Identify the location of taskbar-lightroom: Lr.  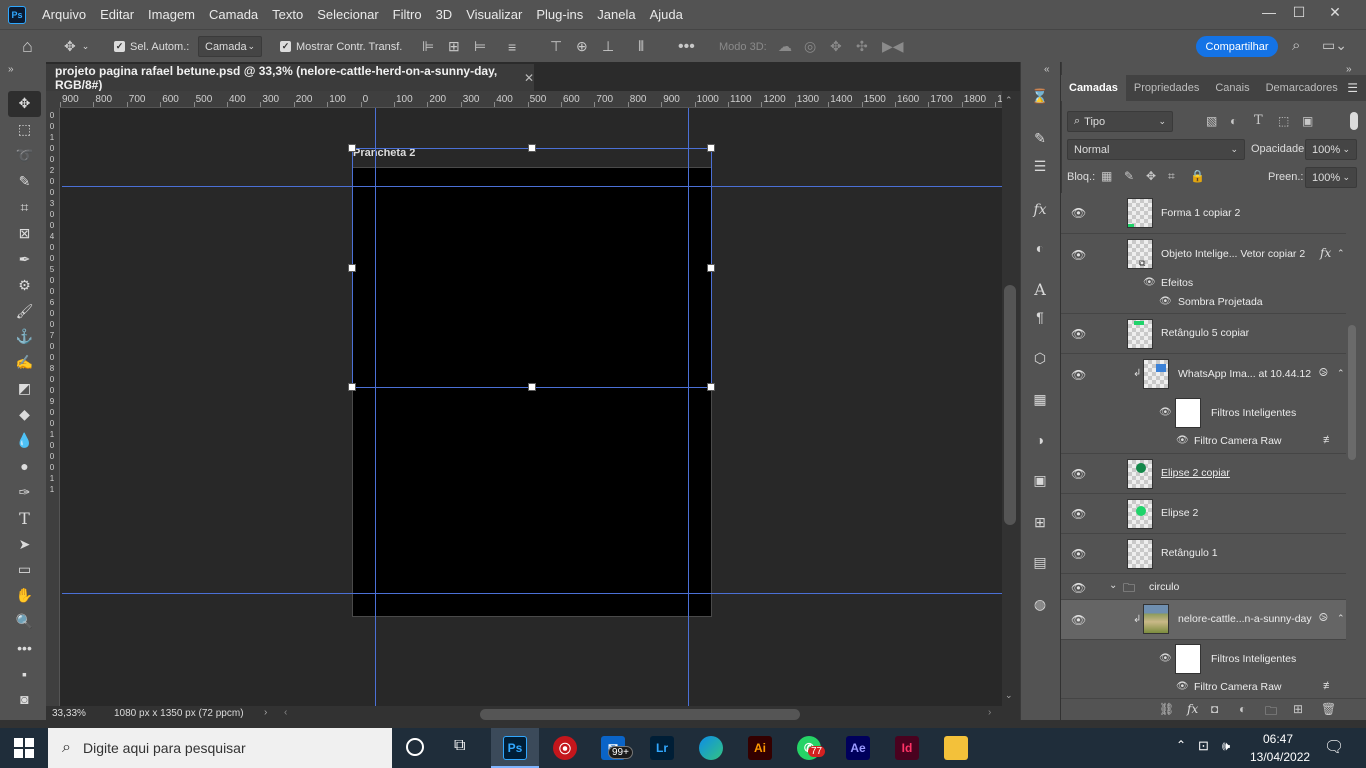
(662, 748).